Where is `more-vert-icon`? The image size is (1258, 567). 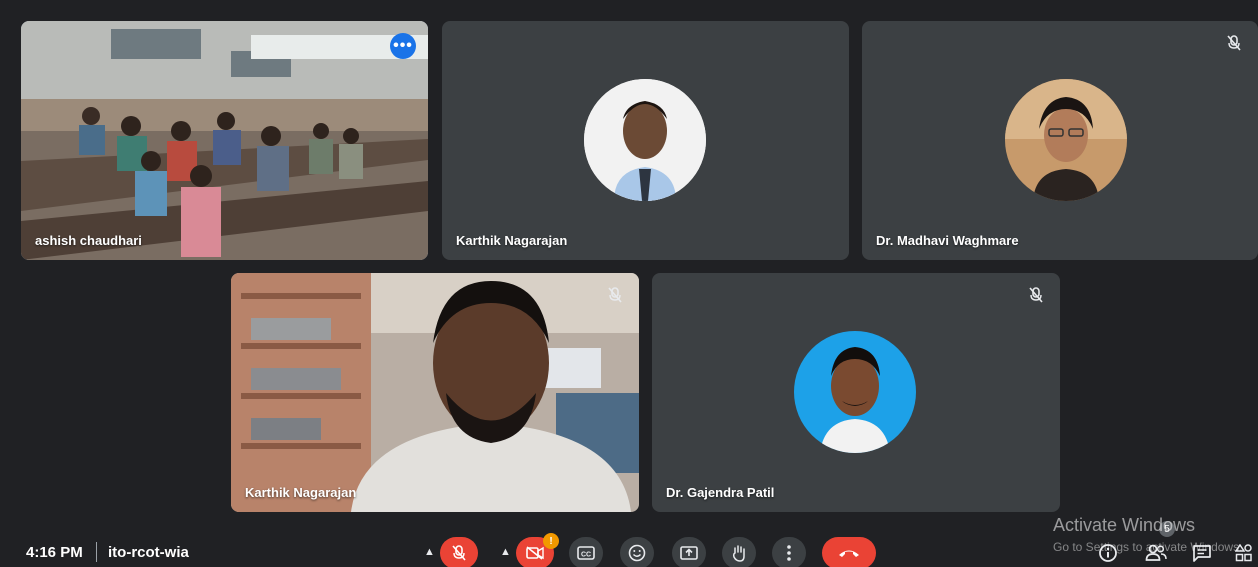 more-vert-icon is located at coordinates (789, 553).